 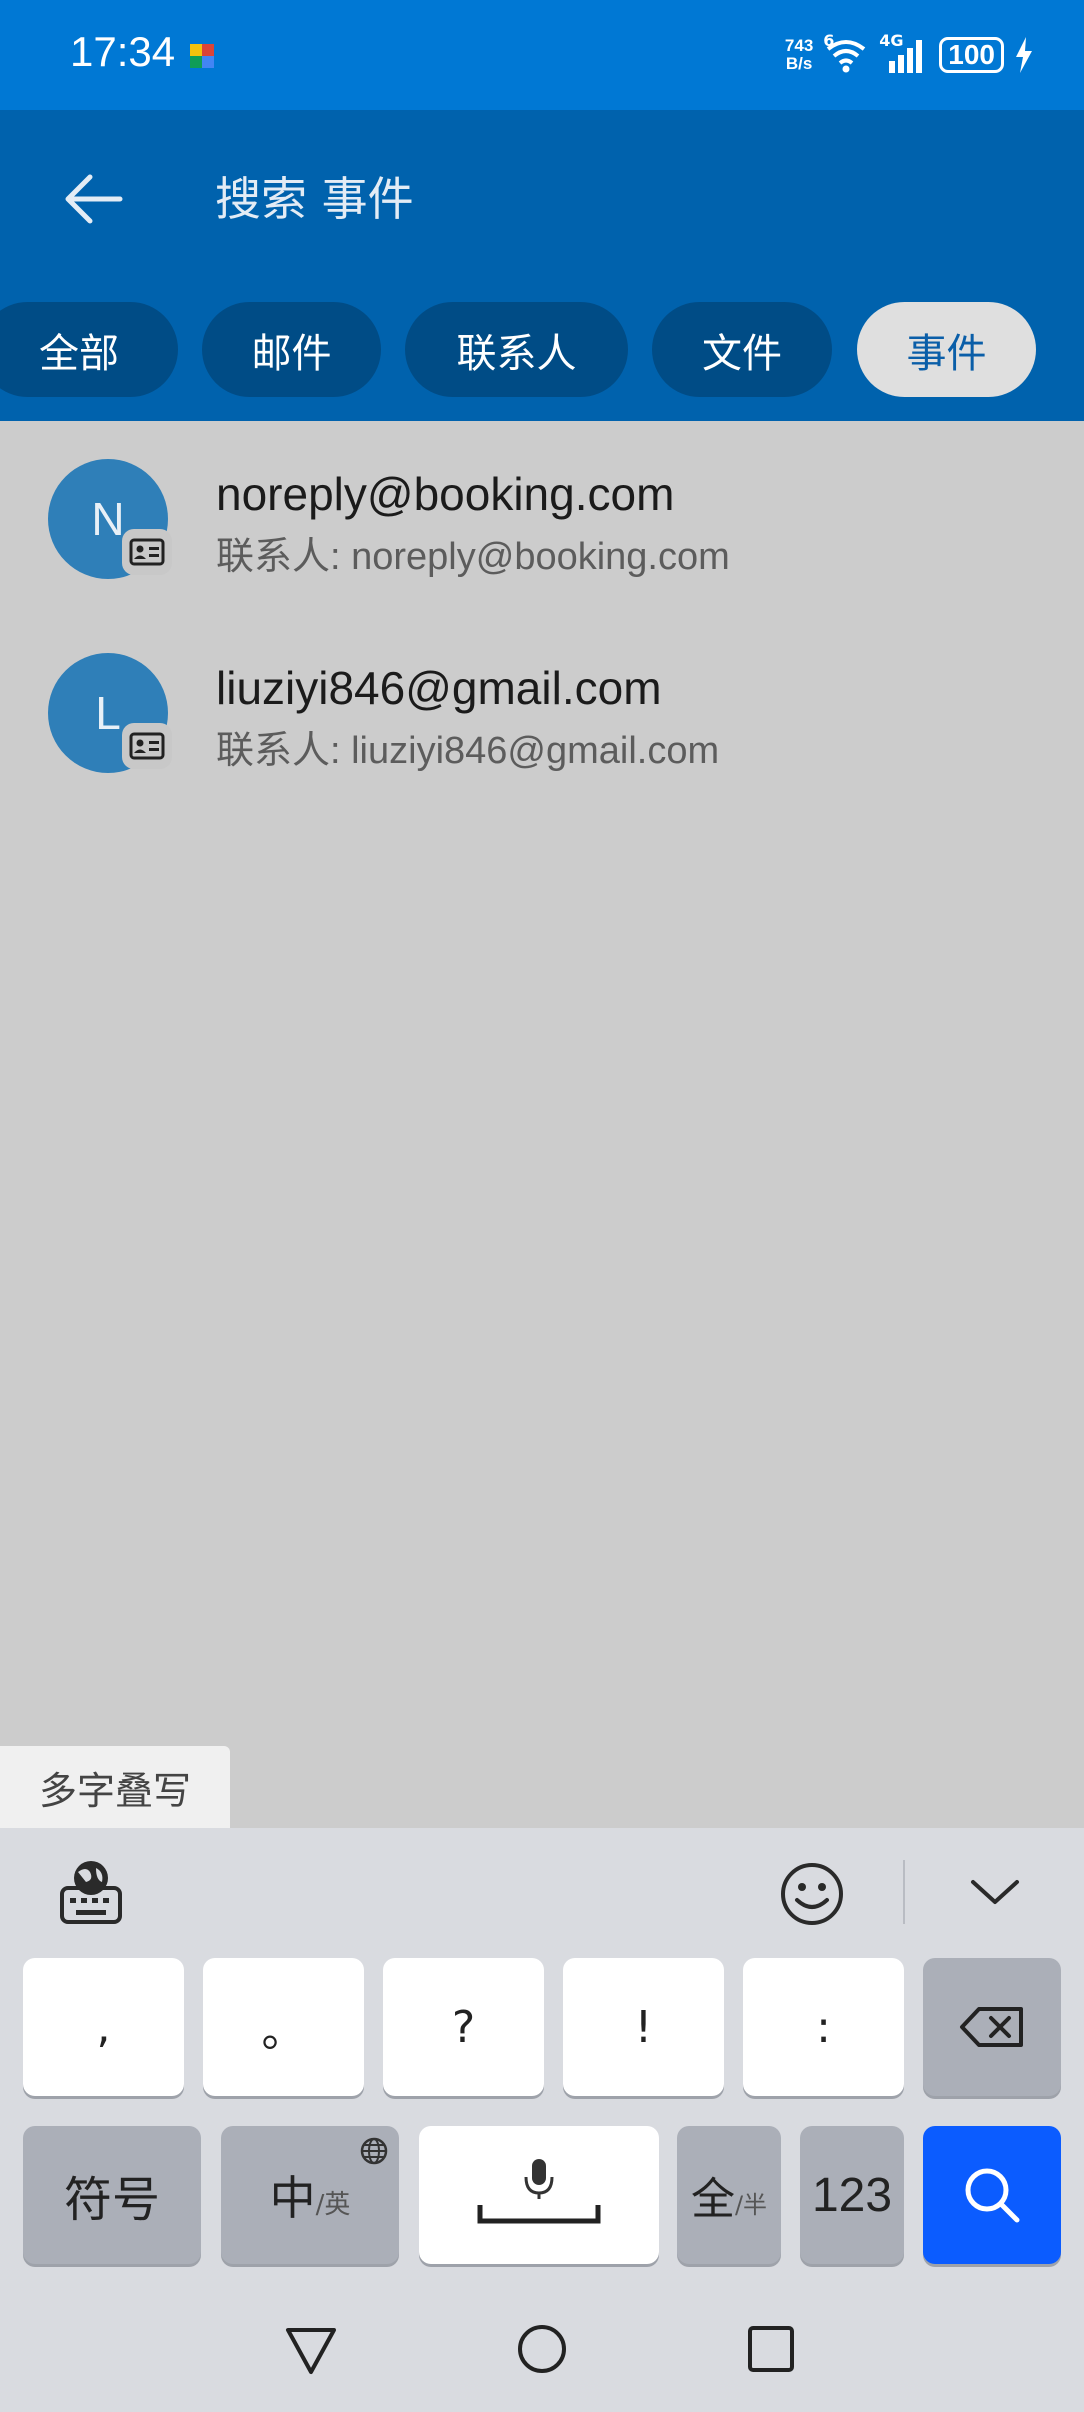 What do you see at coordinates (829, 40) in the screenshot?
I see `wifi-generation: 6` at bounding box center [829, 40].